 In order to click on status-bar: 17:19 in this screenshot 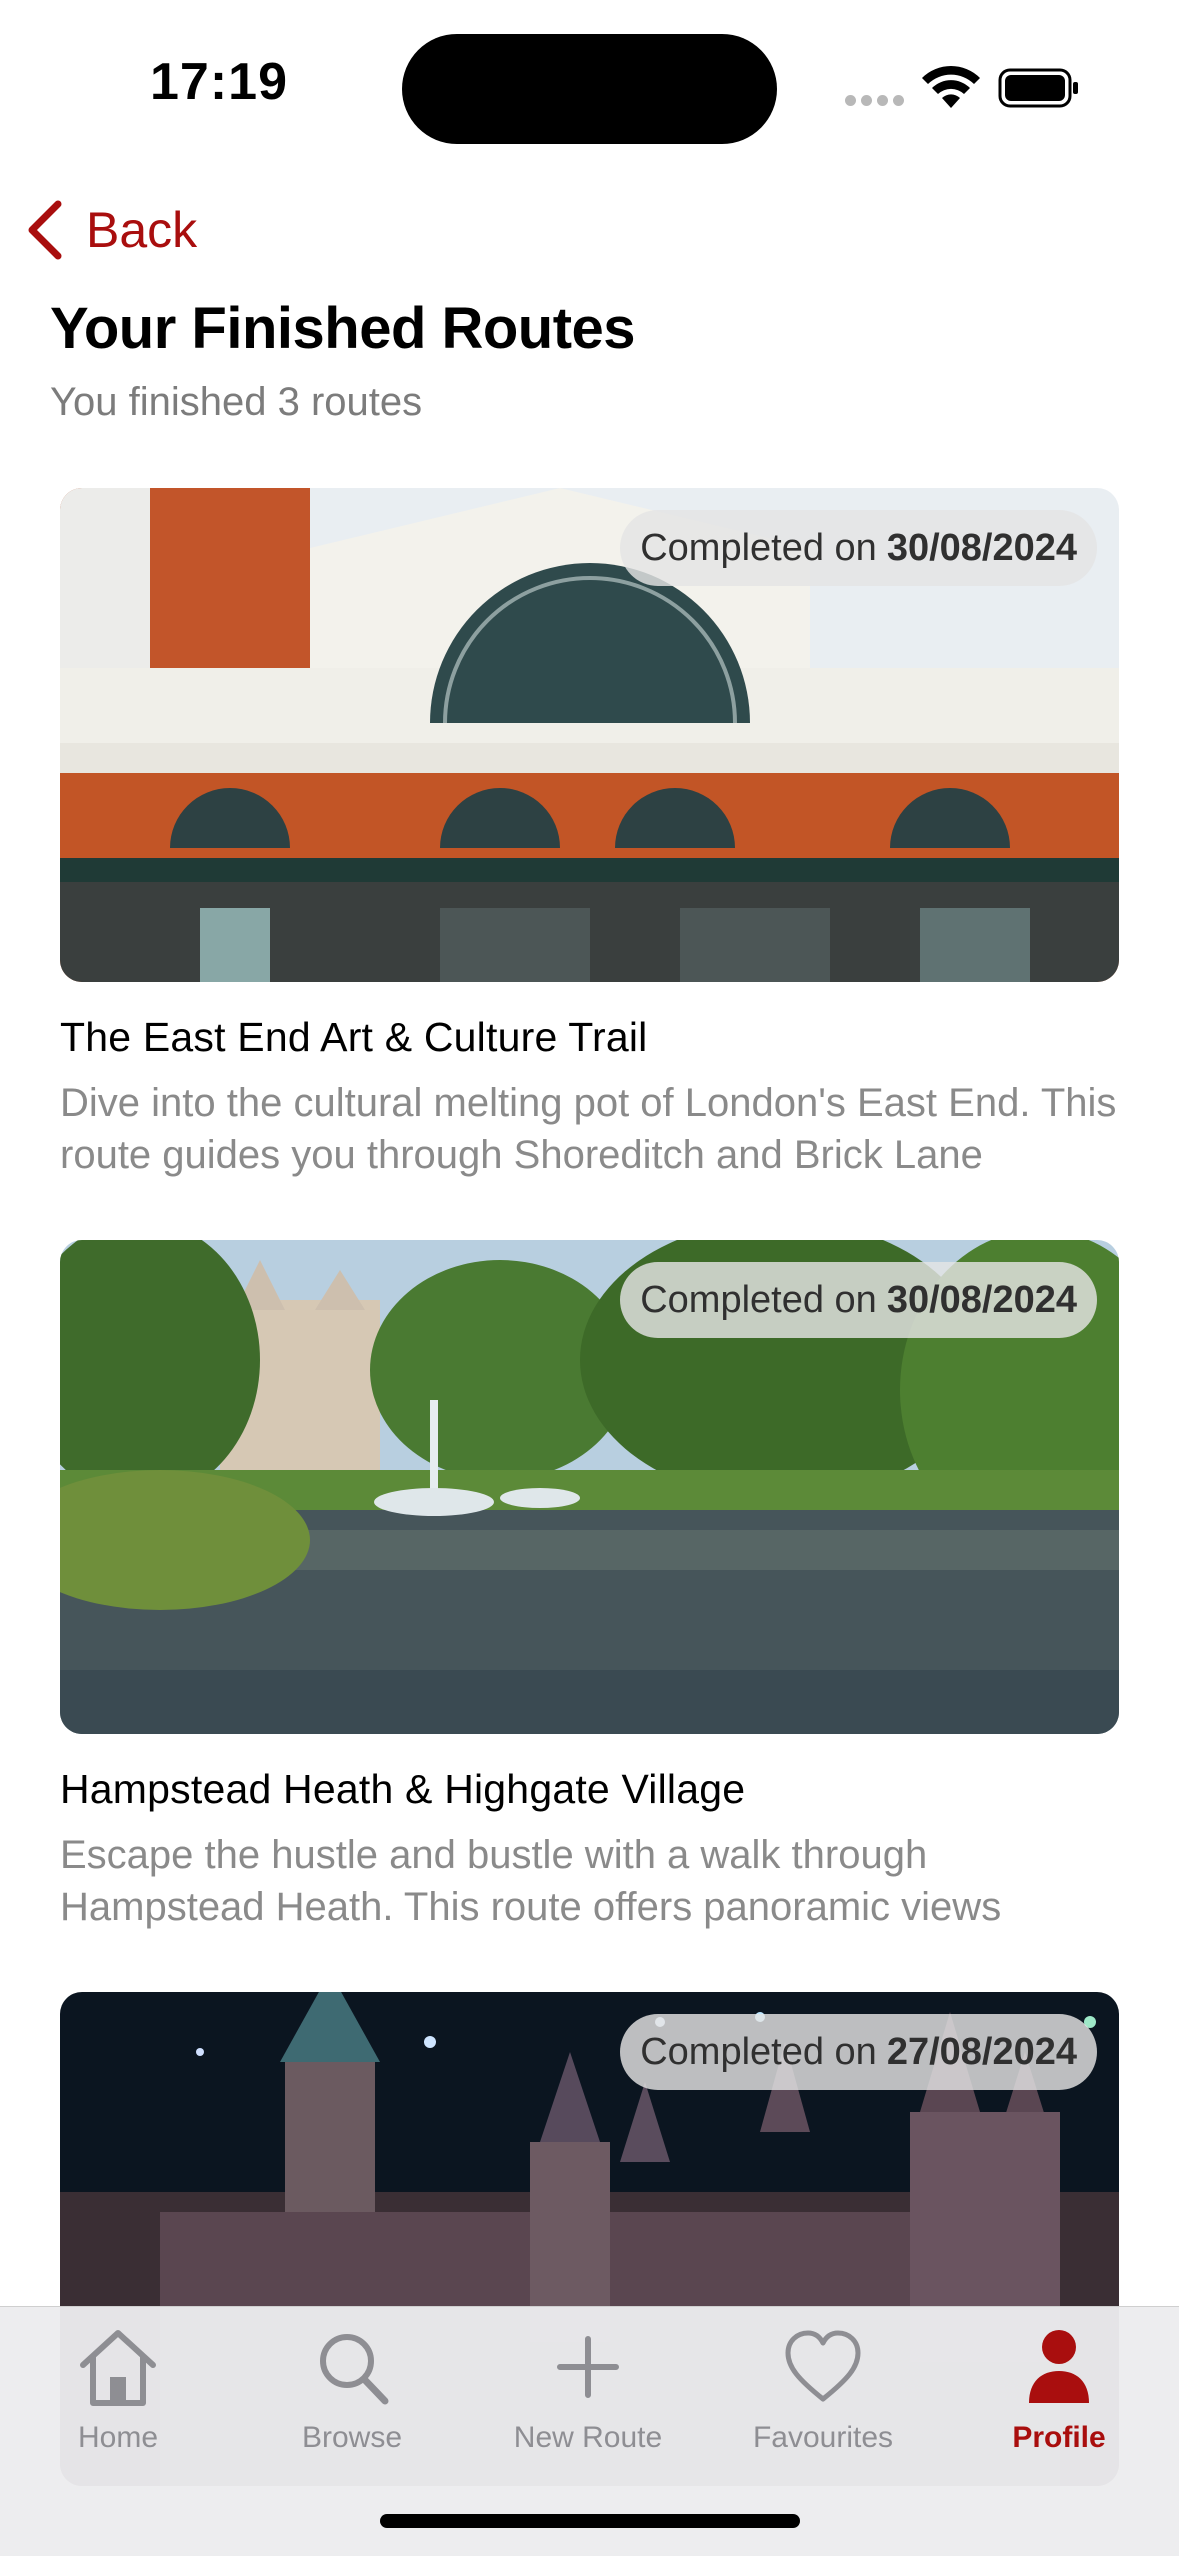, I will do `click(589, 85)`.